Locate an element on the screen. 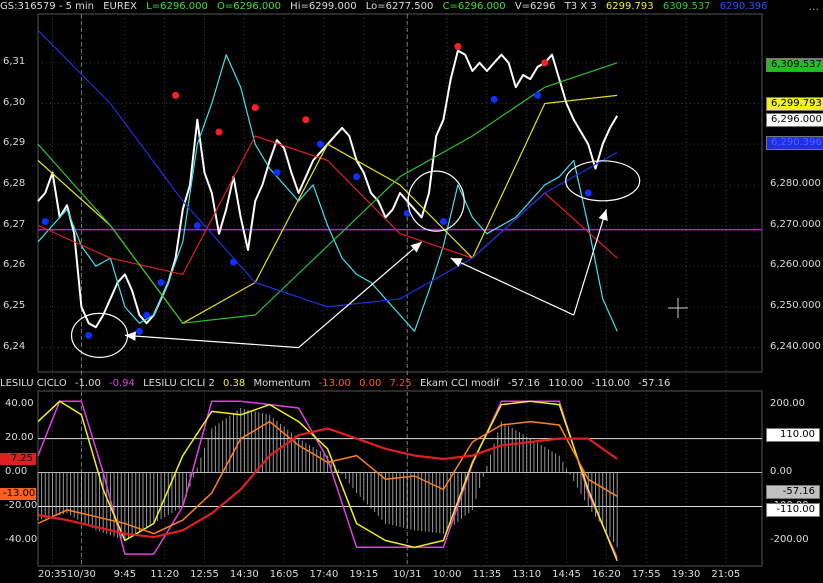 The image size is (823, 583). ind1-value-b: -0.94 is located at coordinates (122, 383).